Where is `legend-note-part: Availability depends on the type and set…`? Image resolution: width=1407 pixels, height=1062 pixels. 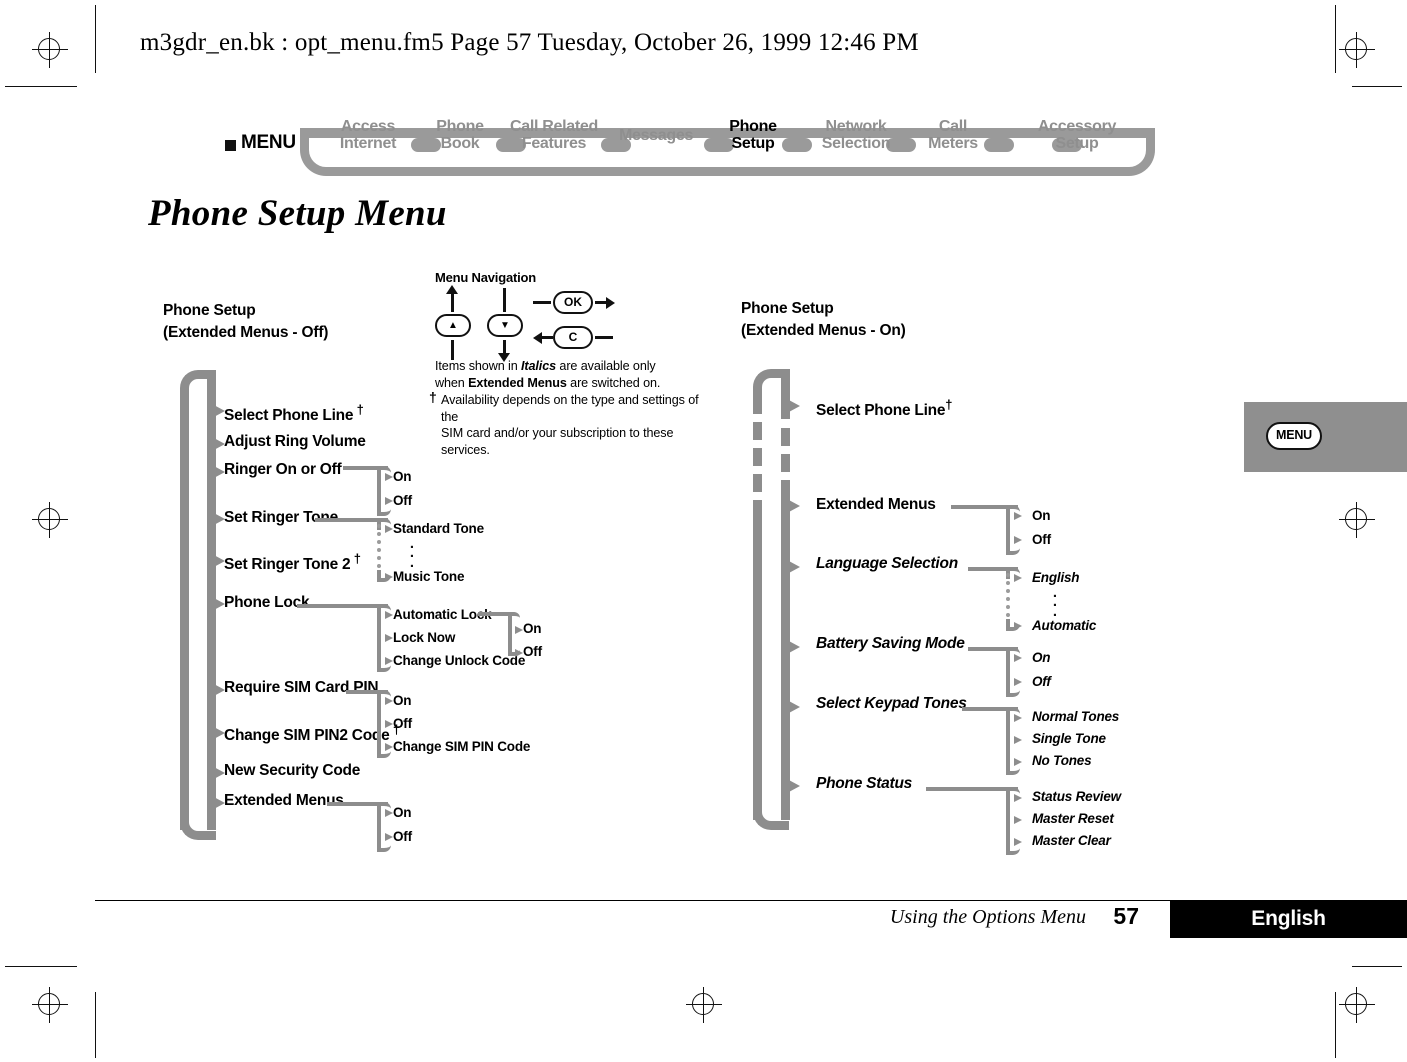
legend-note-part: Availability depends on the type and set… is located at coordinates (570, 408).